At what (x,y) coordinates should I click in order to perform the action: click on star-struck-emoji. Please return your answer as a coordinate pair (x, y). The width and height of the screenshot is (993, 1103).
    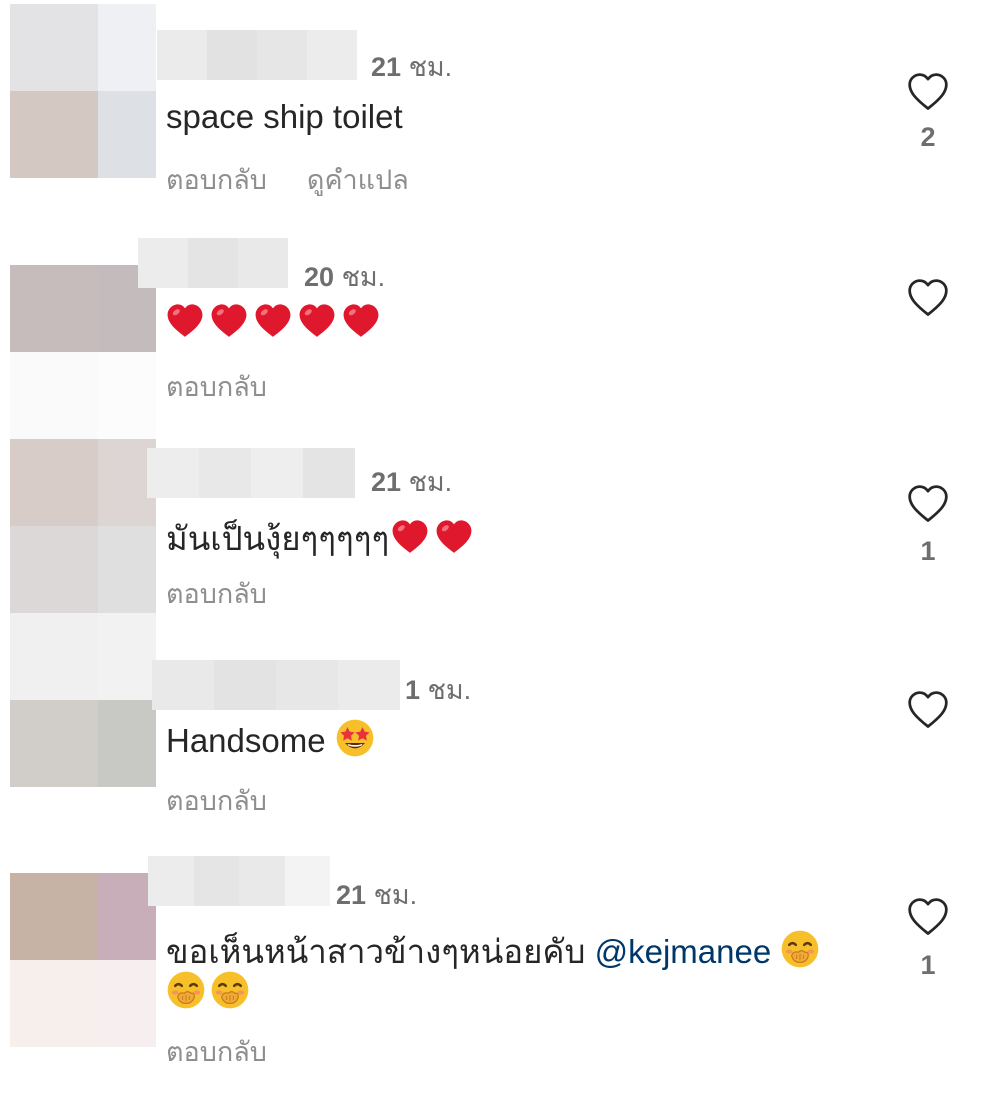
    Looking at the image, I should click on (355, 742).